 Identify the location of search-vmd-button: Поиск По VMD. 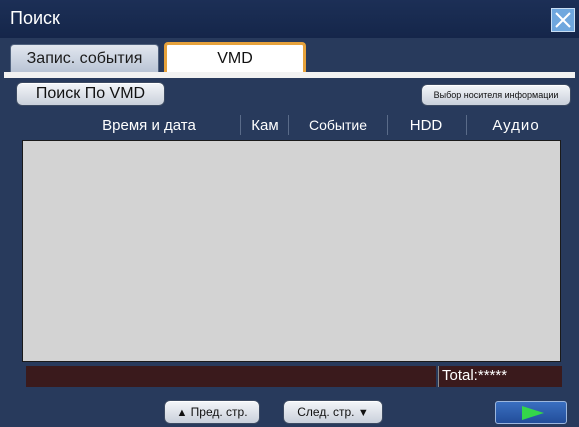
(90, 94).